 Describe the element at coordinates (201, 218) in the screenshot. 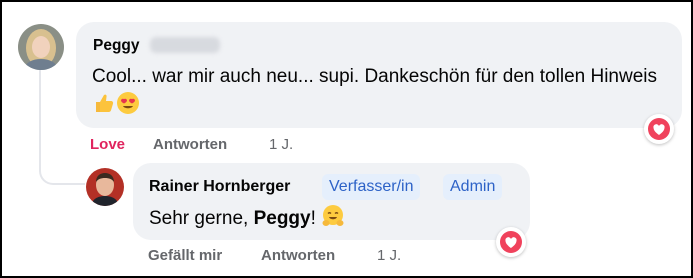

I see `comment-text-start: Sehr gerne,` at that location.